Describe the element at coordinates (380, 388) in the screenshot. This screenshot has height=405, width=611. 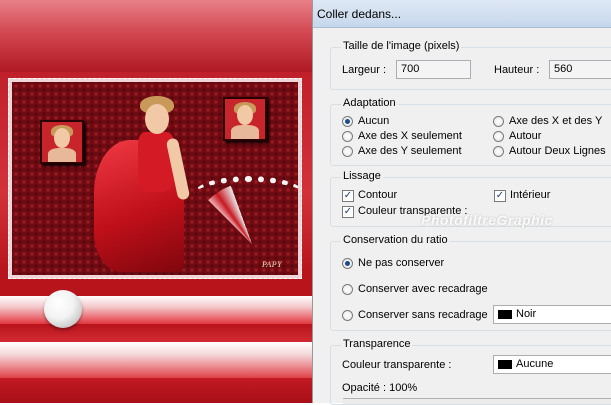
I see `opacity-label: Opacité : 100%` at that location.